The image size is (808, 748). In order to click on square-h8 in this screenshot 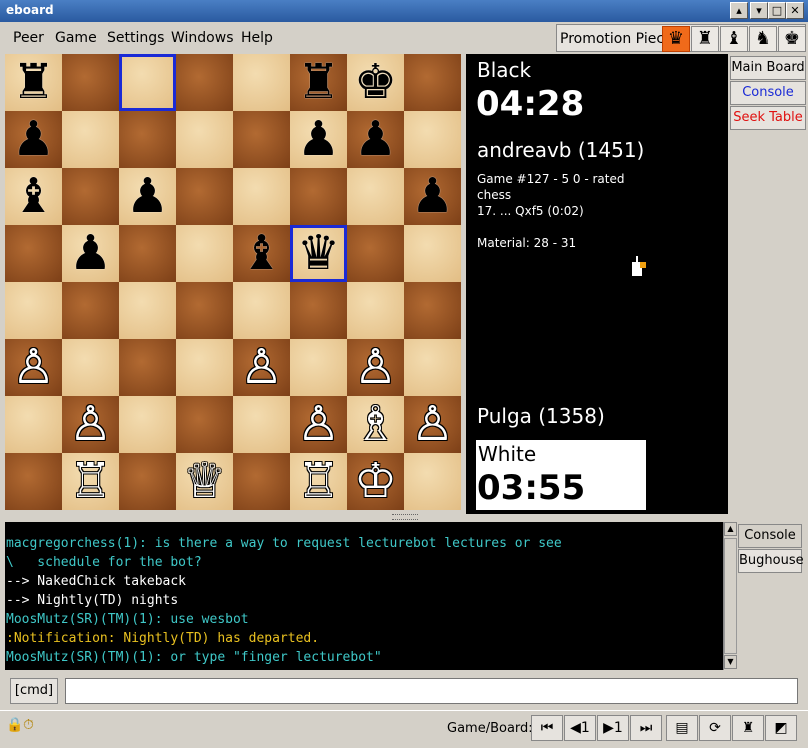, I will do `click(432, 82)`.